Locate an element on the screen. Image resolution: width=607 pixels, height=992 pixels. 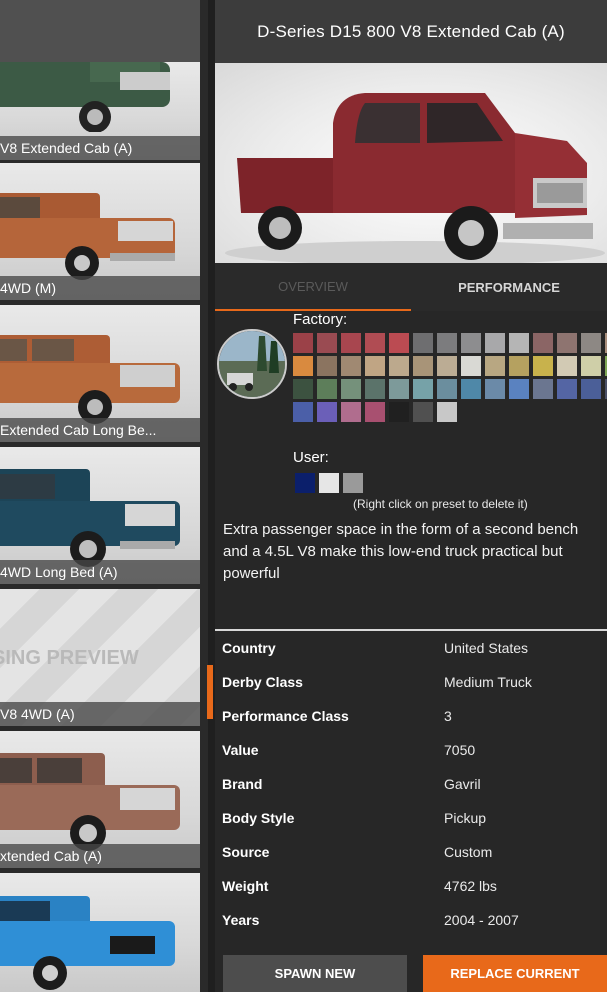
spec-row-source: Source Custom is located at coordinates (357, 852).